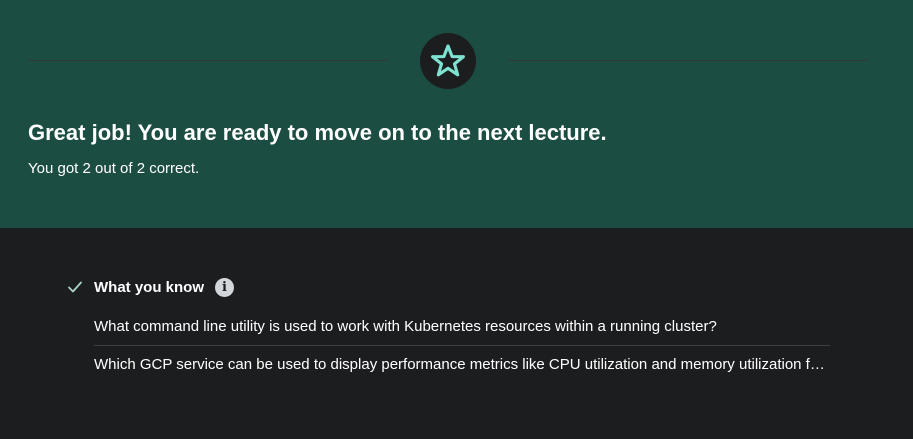  What do you see at coordinates (114, 168) in the screenshot?
I see `score-text: You got 2 out of 2 correct.` at bounding box center [114, 168].